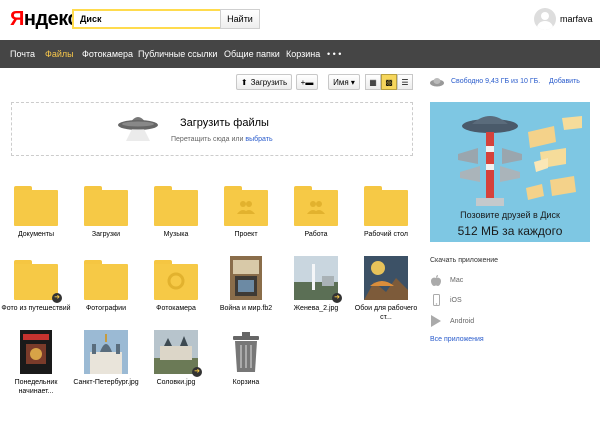 The width and height of the screenshot is (600, 438). Describe the element at coordinates (178, 353) in the screenshot. I see `photo-thumbnail: ➜` at that location.